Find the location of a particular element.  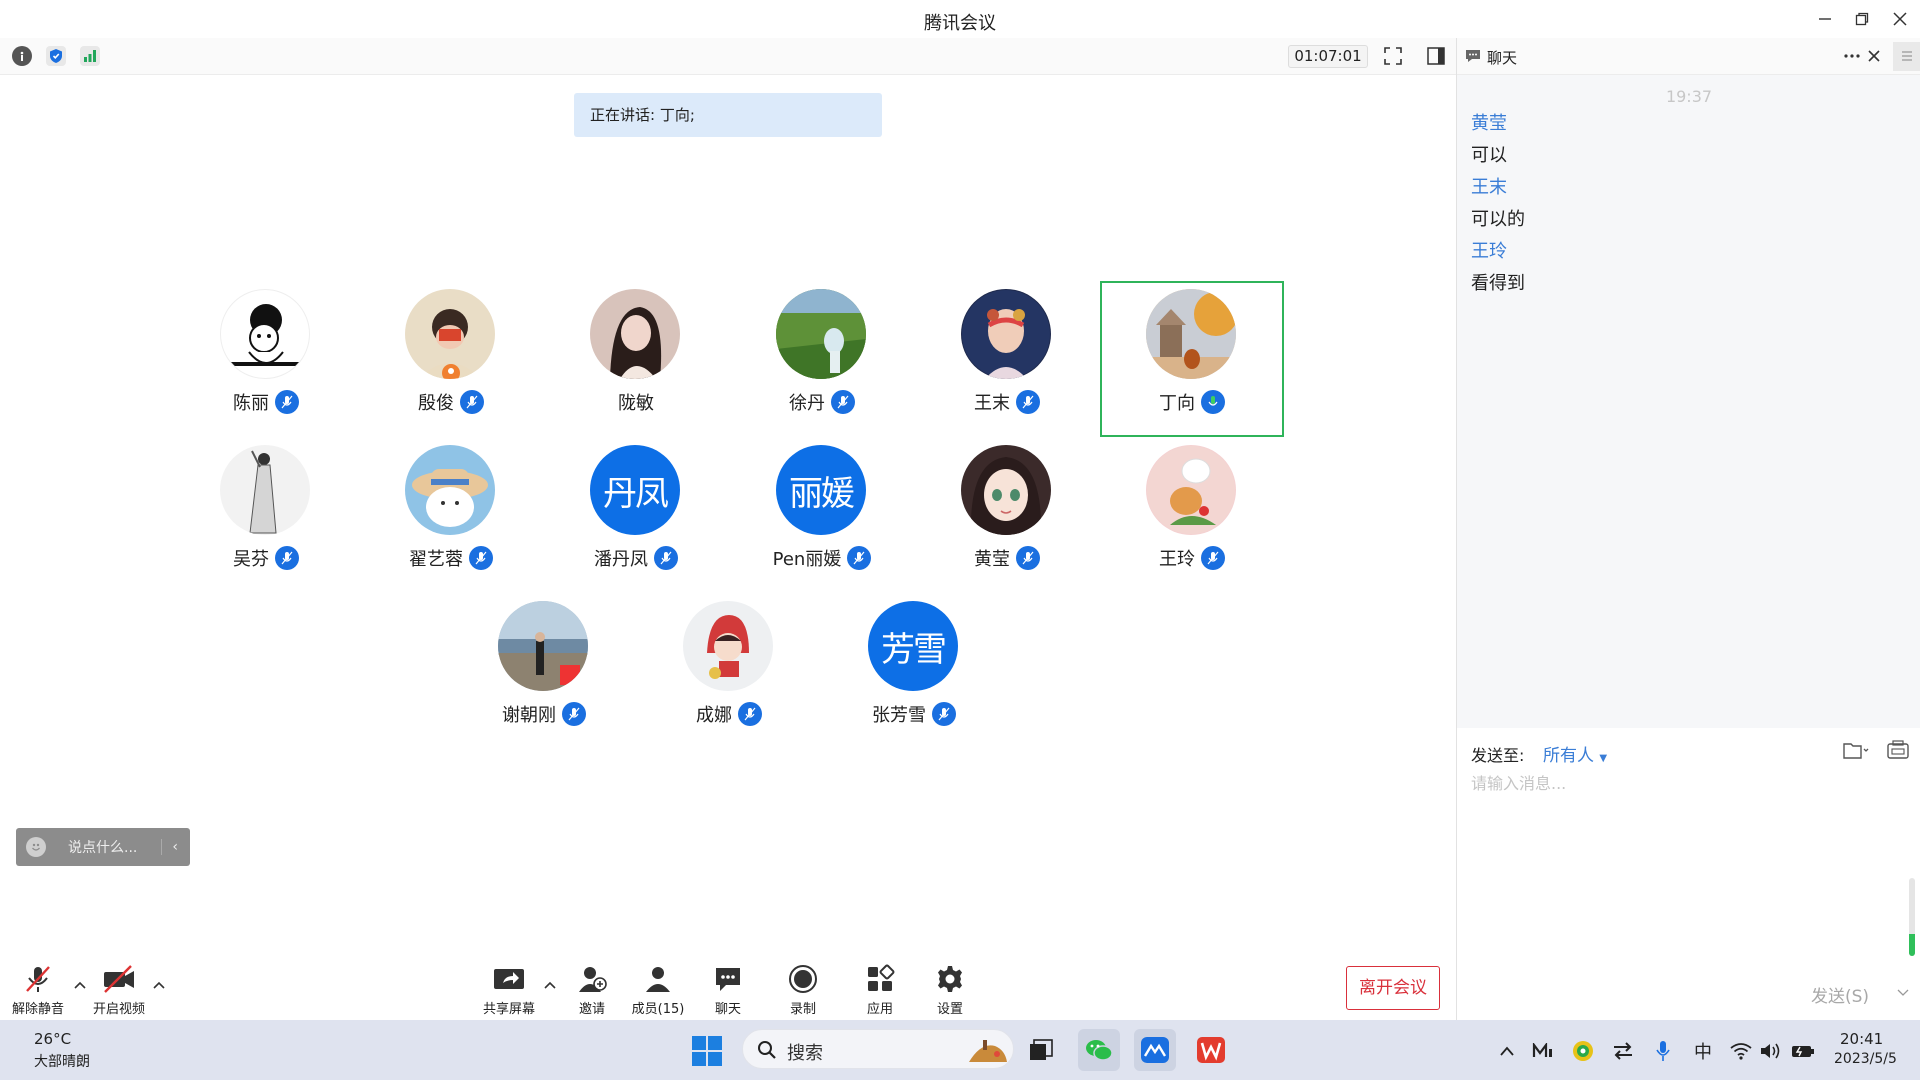

participant-tile: 王玲 is located at coordinates (1192, 515).